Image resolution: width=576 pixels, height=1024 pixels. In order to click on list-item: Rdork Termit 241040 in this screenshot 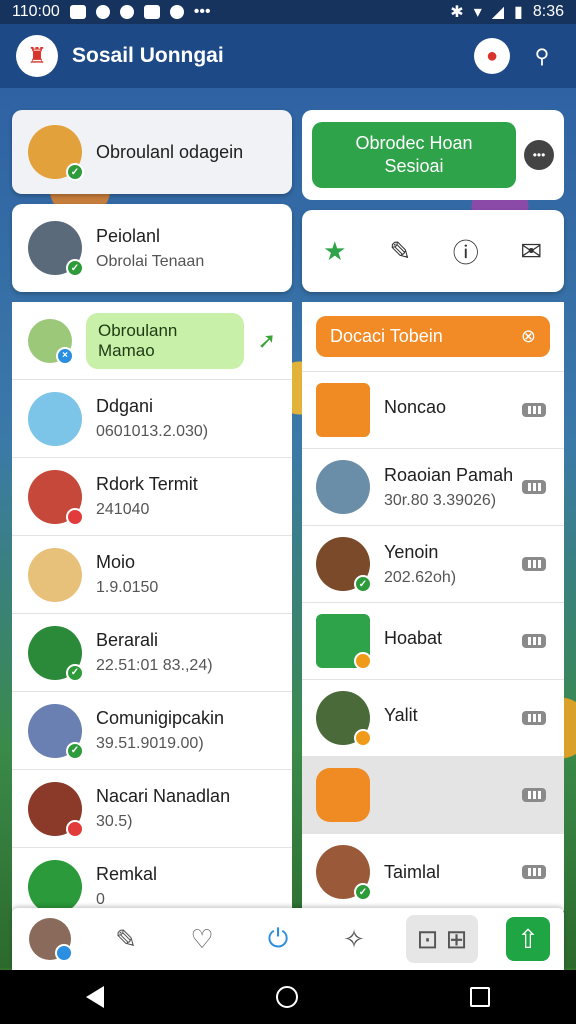, I will do `click(152, 497)`.